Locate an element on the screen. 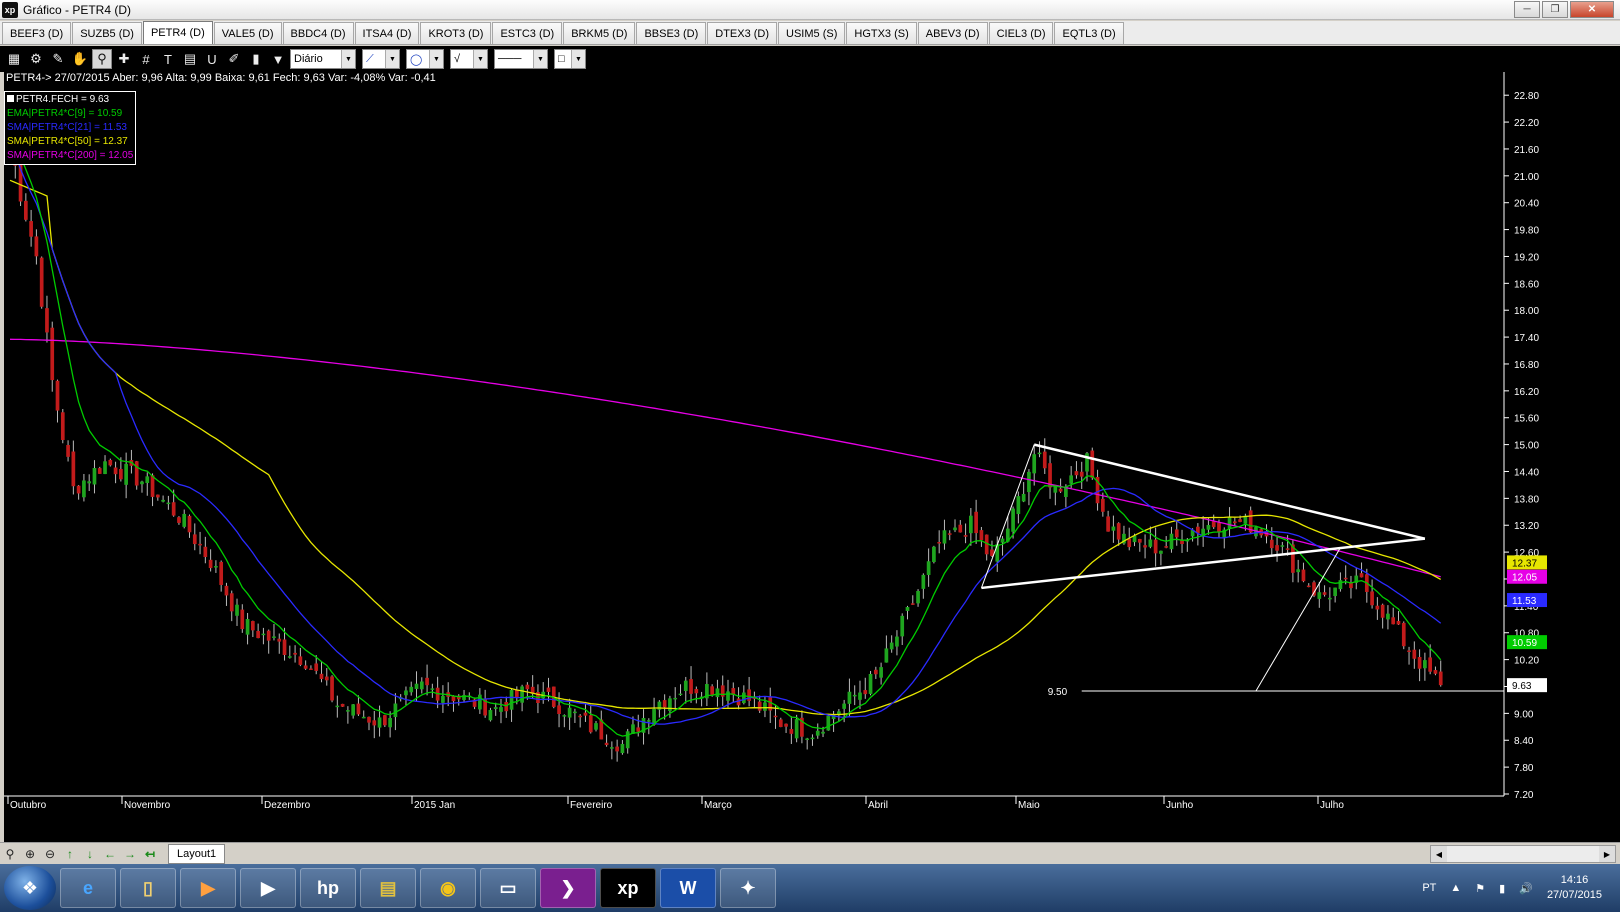  hp-icon: hp is located at coordinates (328, 888).